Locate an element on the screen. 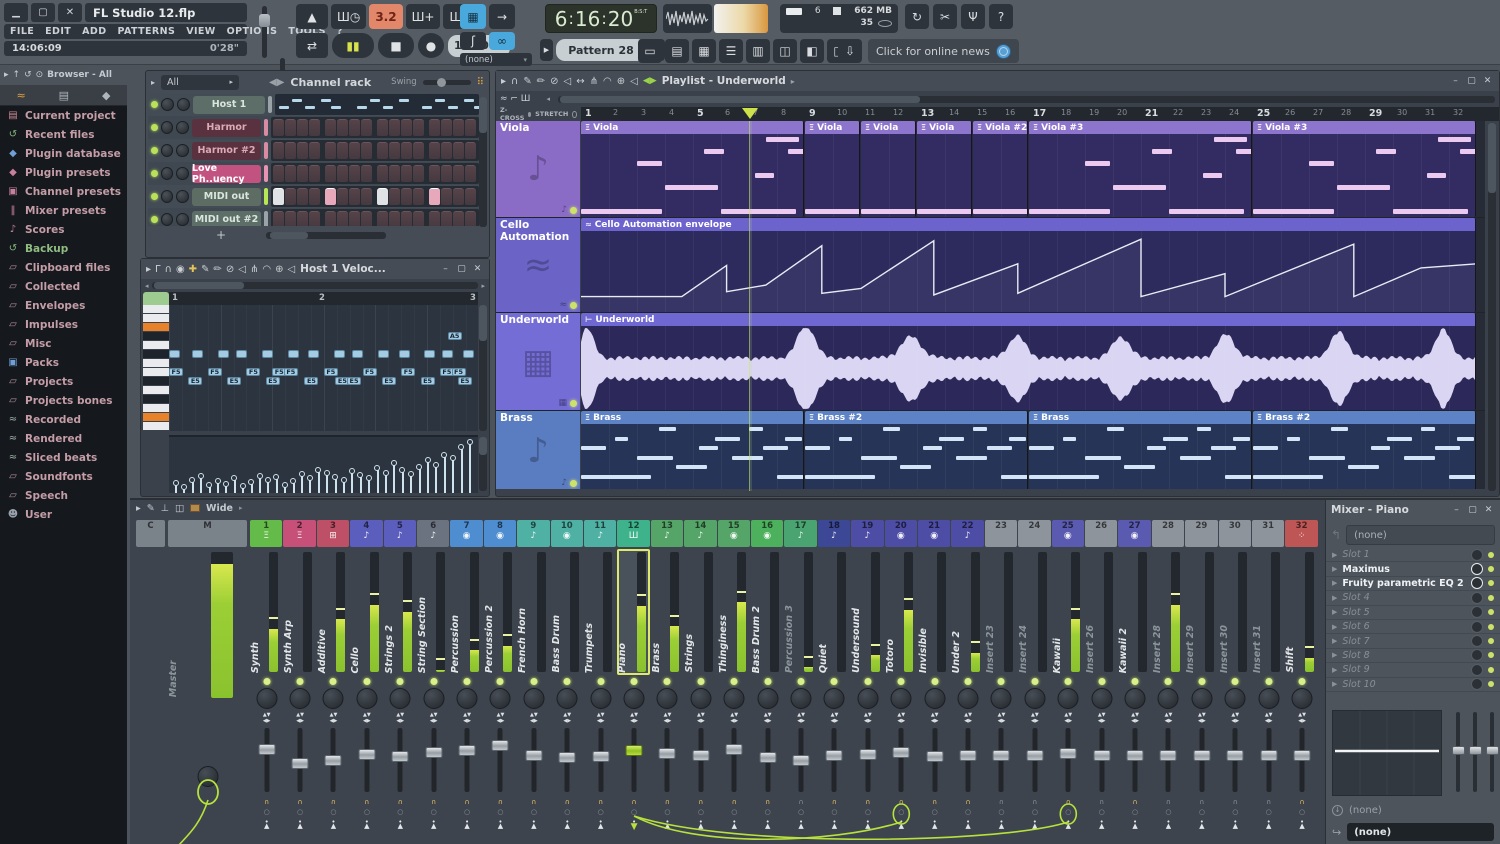 Image resolution: width=1500 pixels, height=844 pixels. channel-pan-knob is located at coordinates (167, 173).